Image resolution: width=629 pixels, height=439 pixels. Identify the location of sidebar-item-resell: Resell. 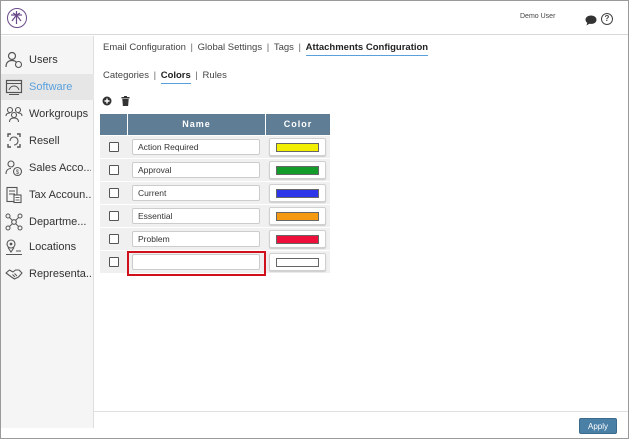
(47, 141).